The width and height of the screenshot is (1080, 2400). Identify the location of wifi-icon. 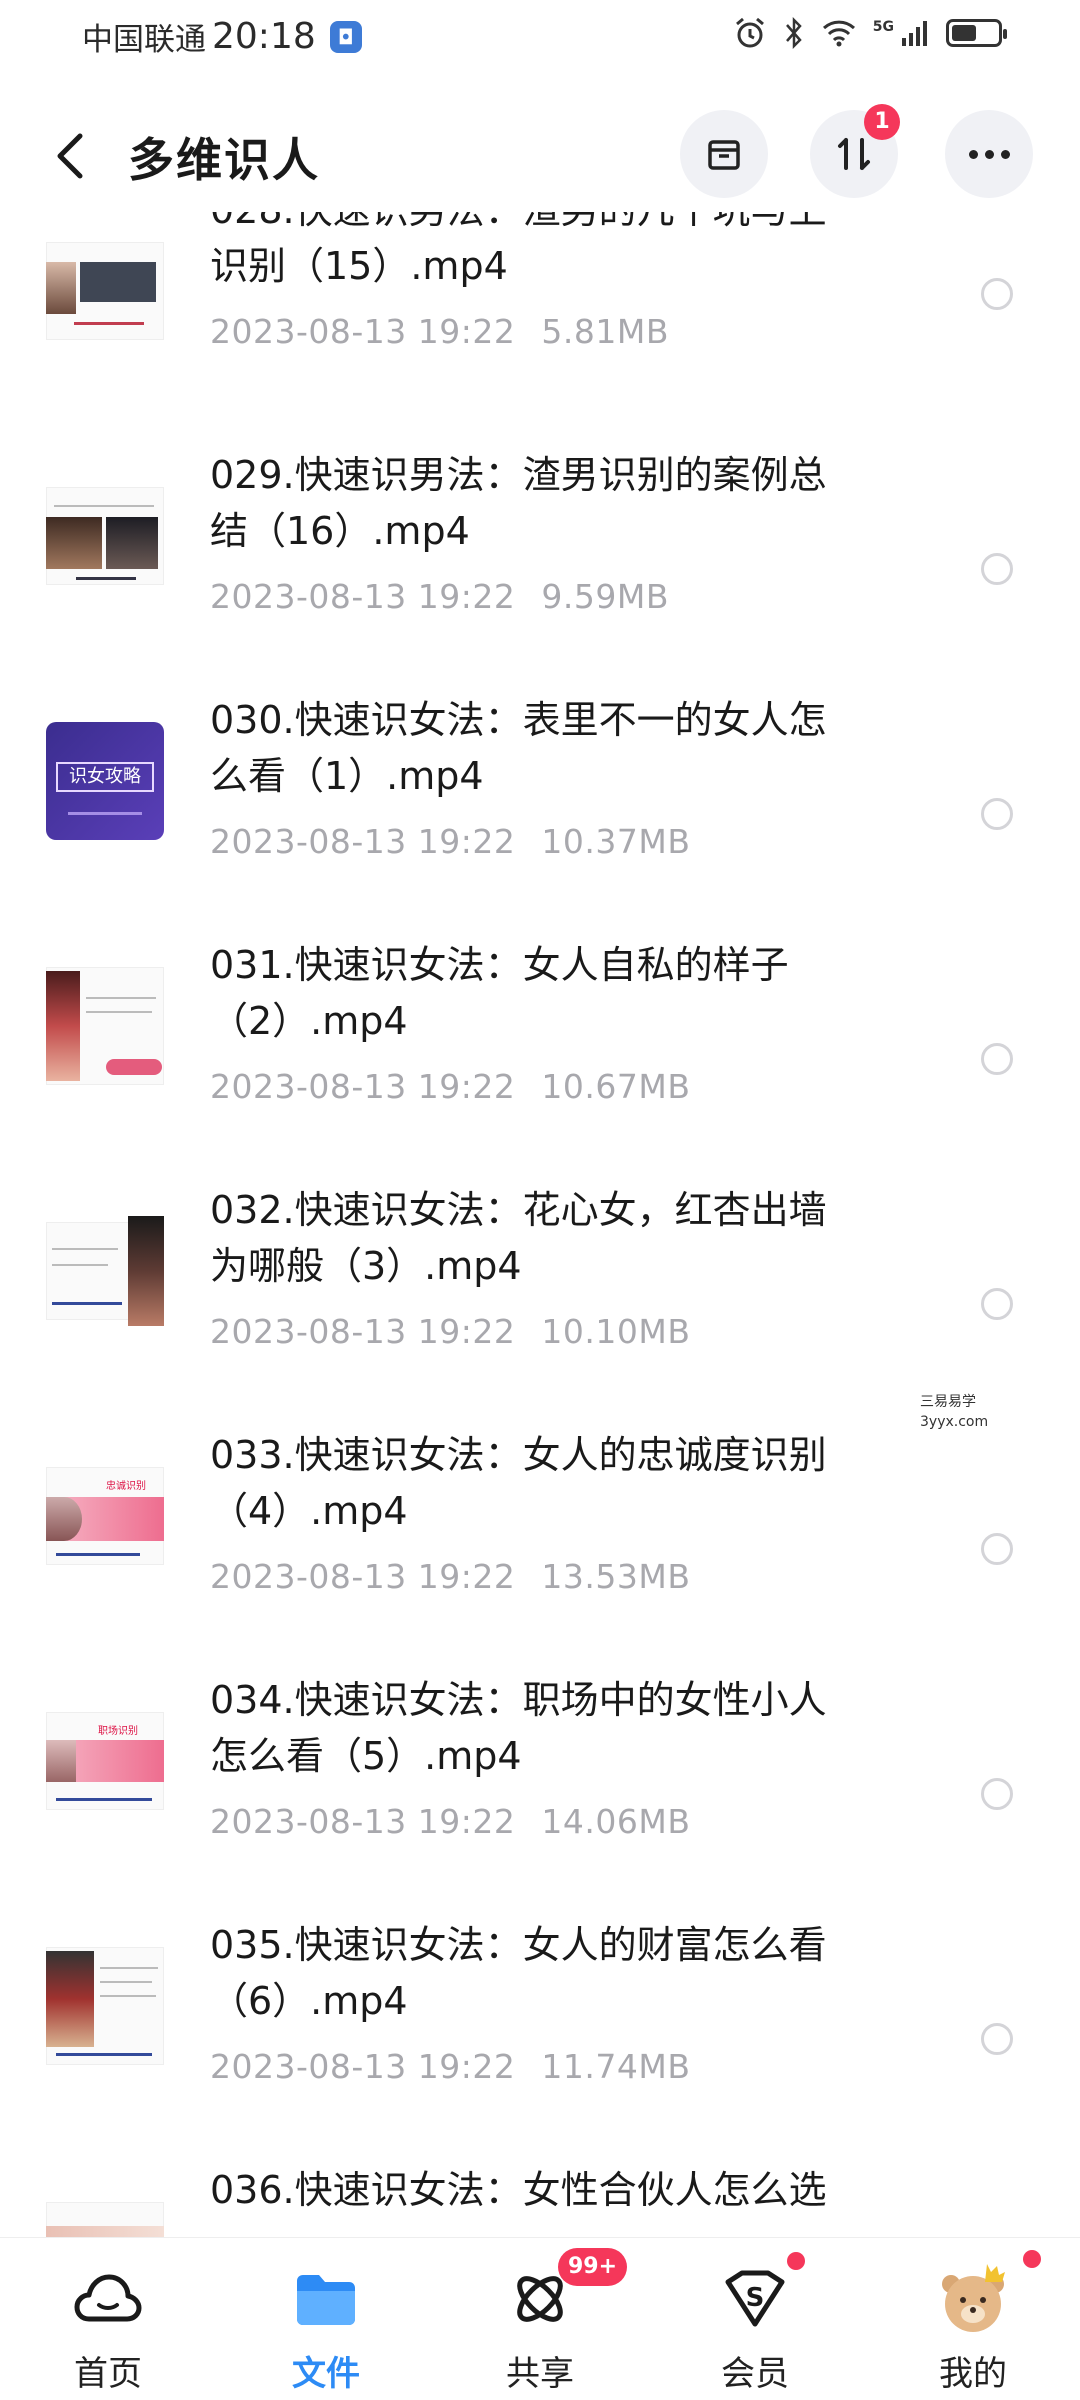
(838, 33).